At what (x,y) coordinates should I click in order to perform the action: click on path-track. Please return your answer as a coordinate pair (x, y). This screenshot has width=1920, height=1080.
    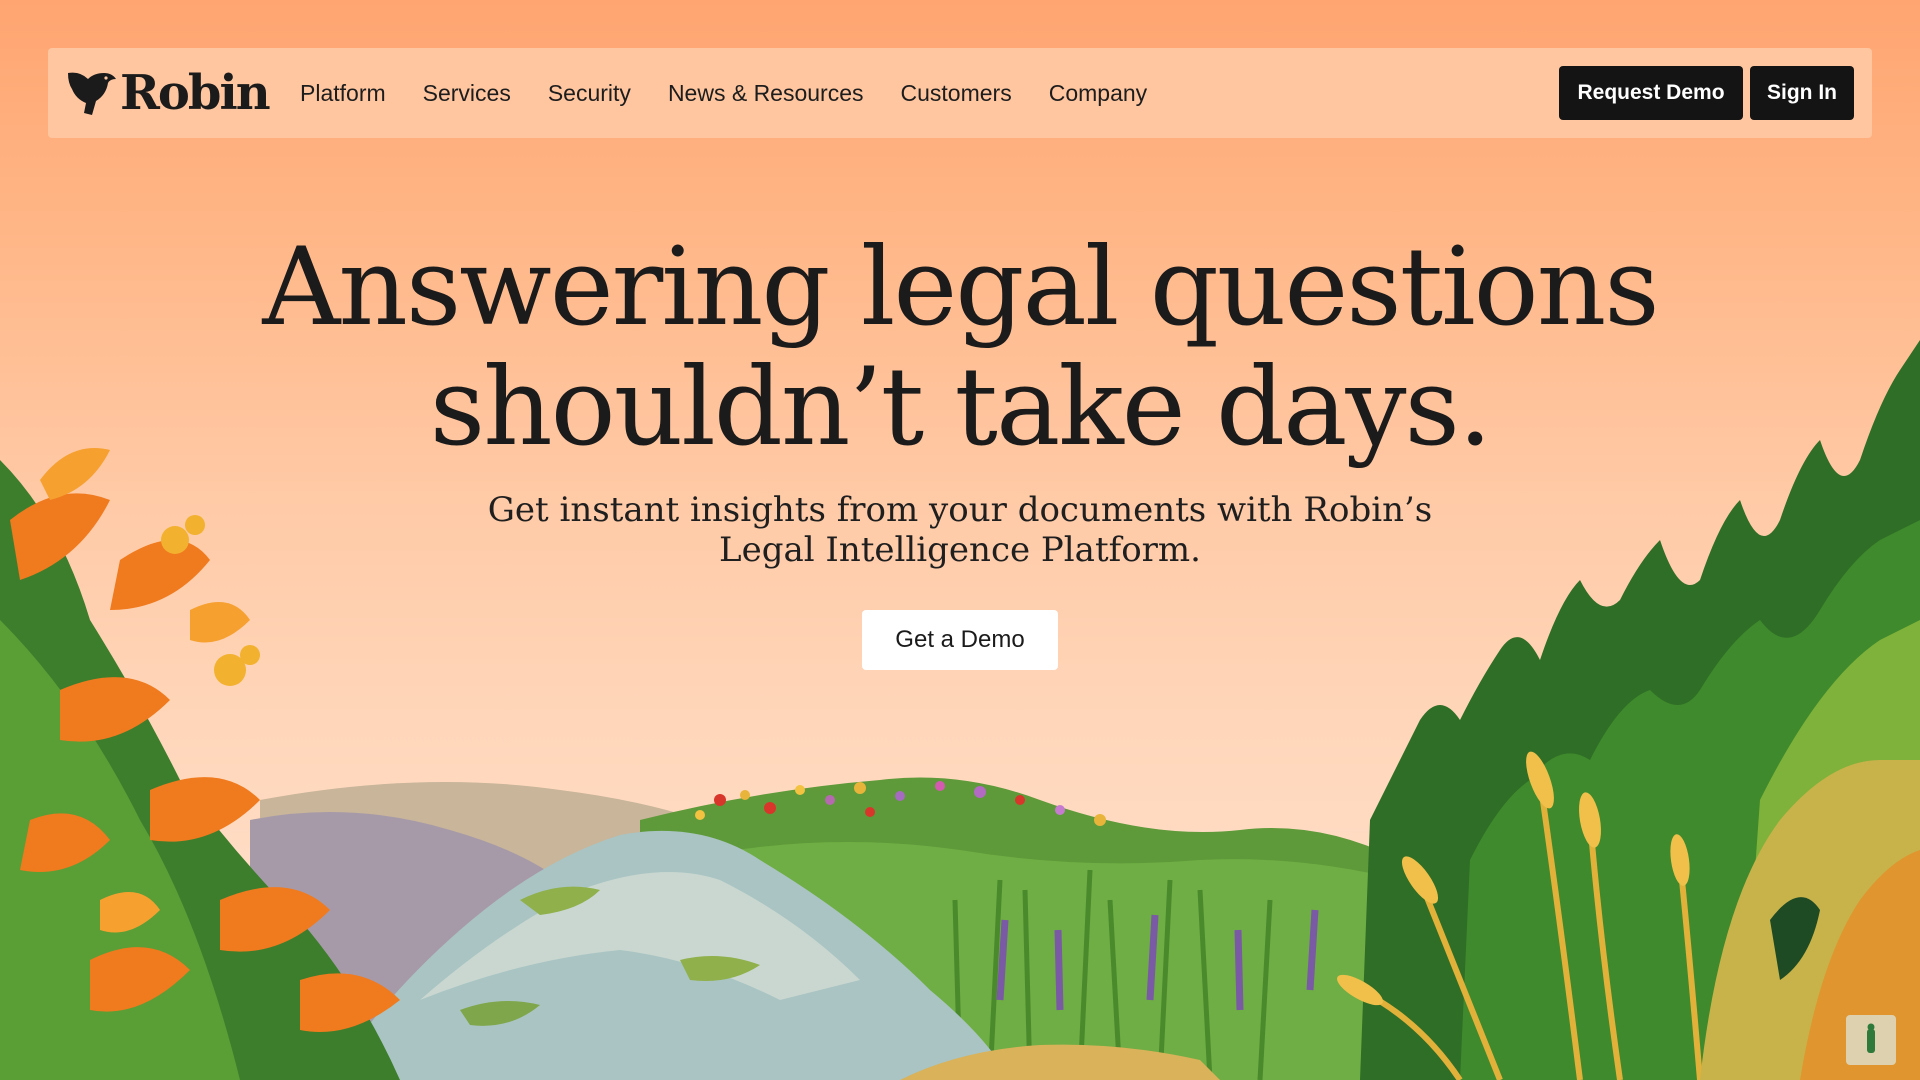
    Looking at the image, I should click on (1060, 1062).